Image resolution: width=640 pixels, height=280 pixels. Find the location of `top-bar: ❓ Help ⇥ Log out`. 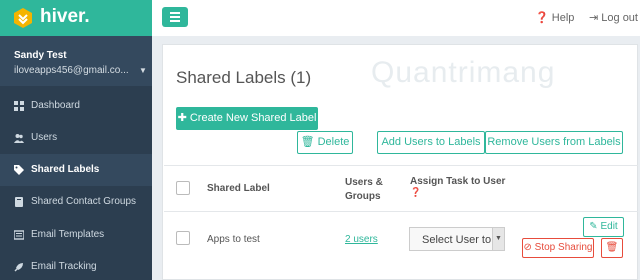

top-bar: ❓ Help ⇥ Log out is located at coordinates (396, 18).